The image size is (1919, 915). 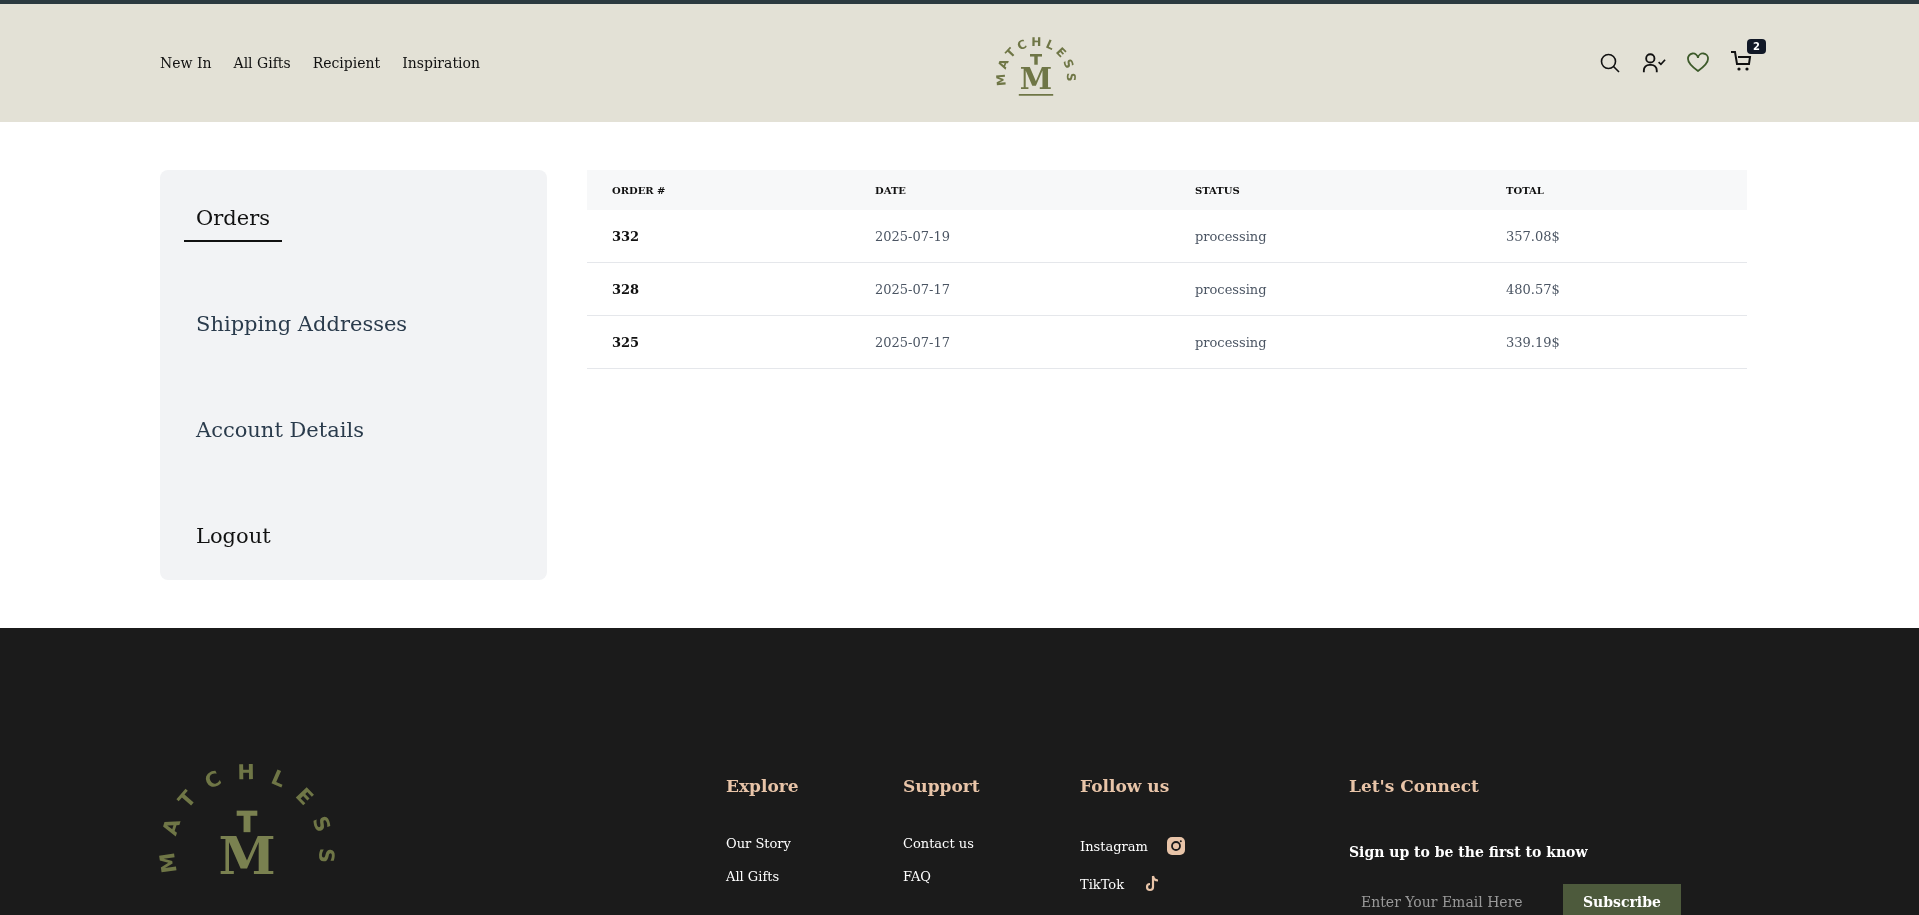 What do you see at coordinates (233, 537) in the screenshot?
I see `sidebar-item: Logout` at bounding box center [233, 537].